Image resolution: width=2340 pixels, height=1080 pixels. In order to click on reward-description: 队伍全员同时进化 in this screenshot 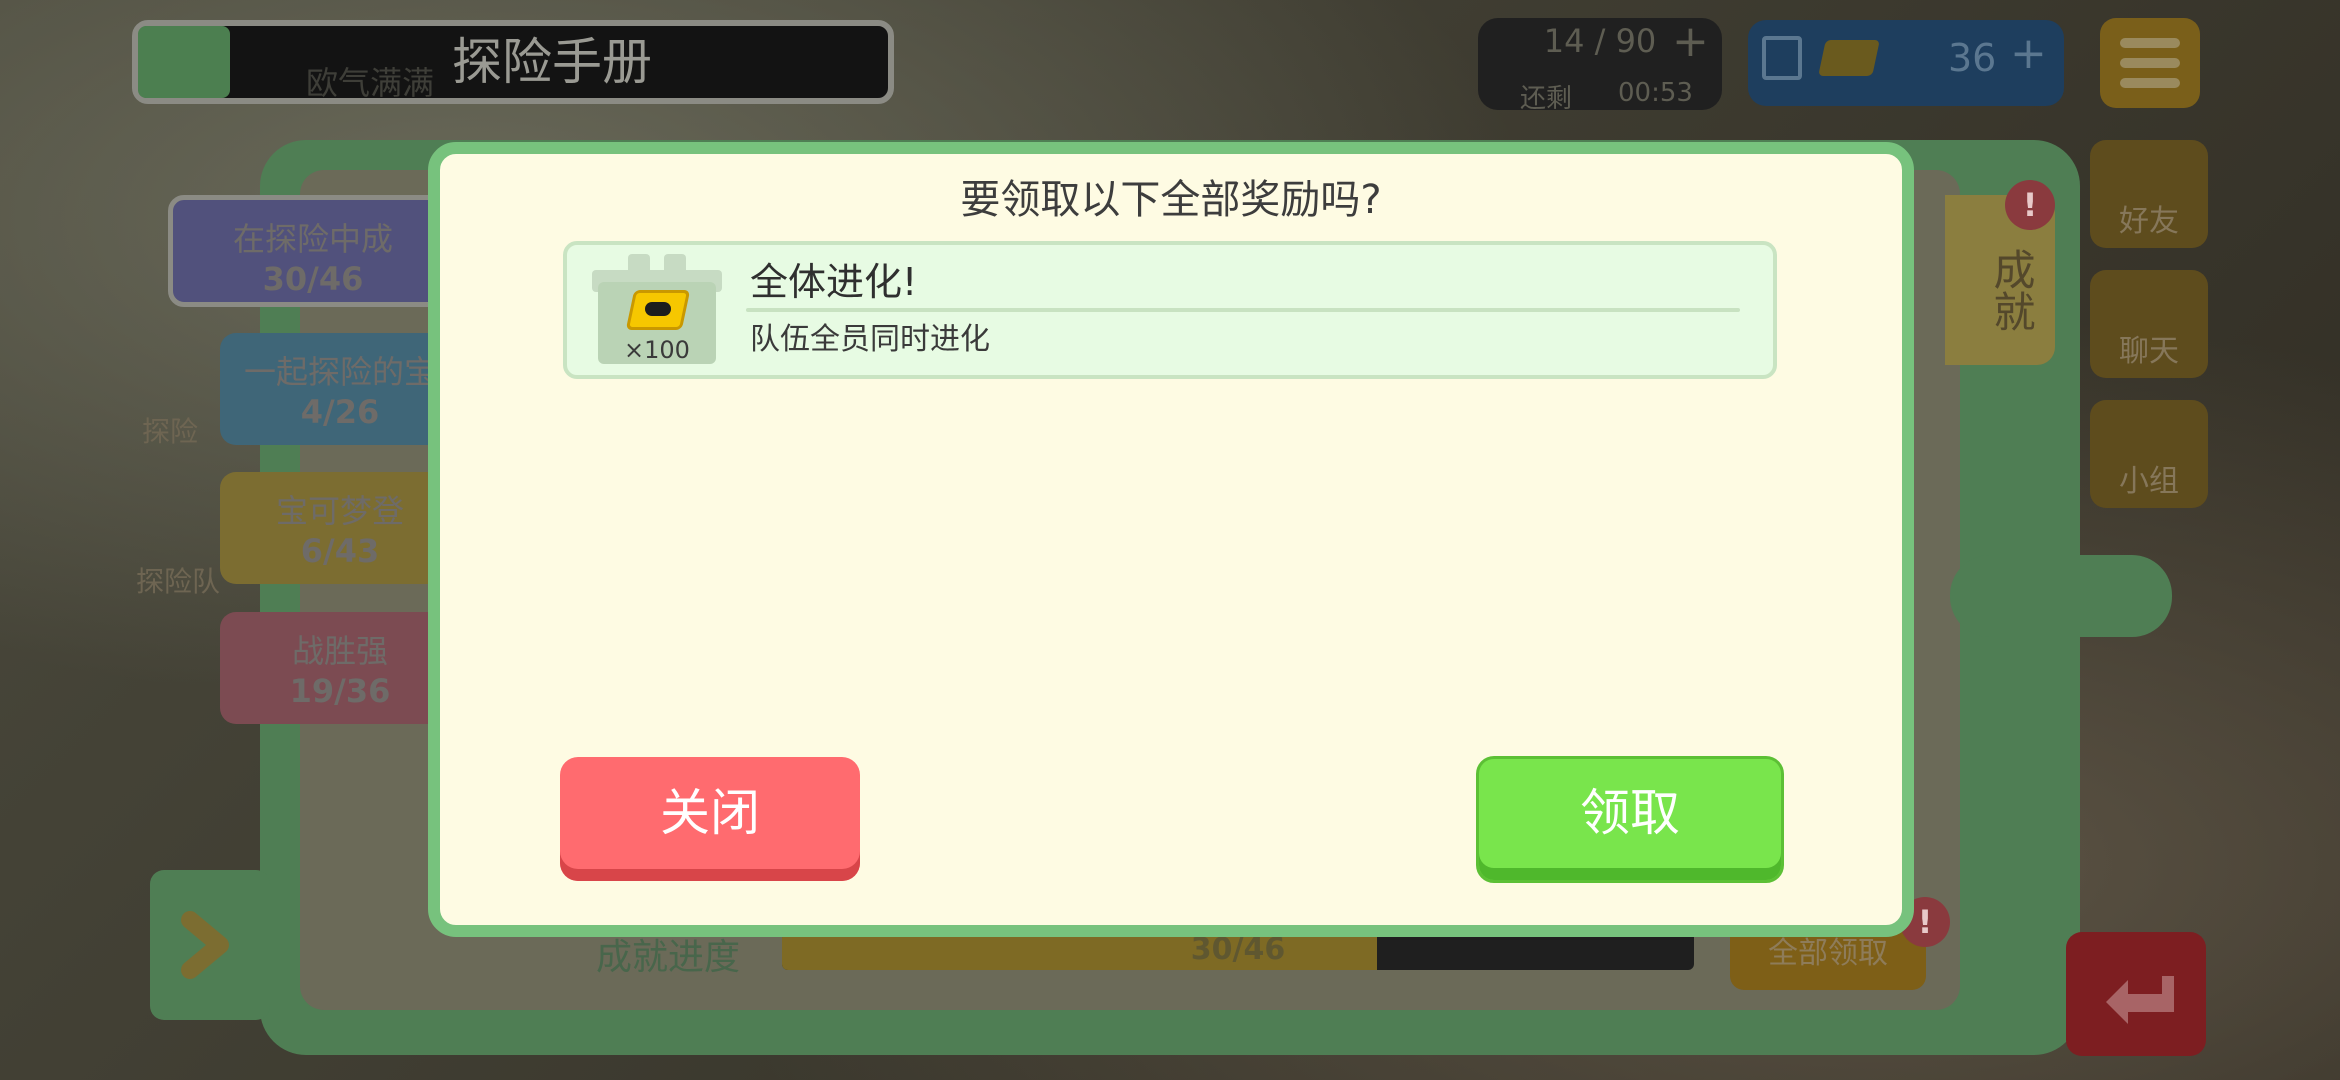, I will do `click(870, 339)`.